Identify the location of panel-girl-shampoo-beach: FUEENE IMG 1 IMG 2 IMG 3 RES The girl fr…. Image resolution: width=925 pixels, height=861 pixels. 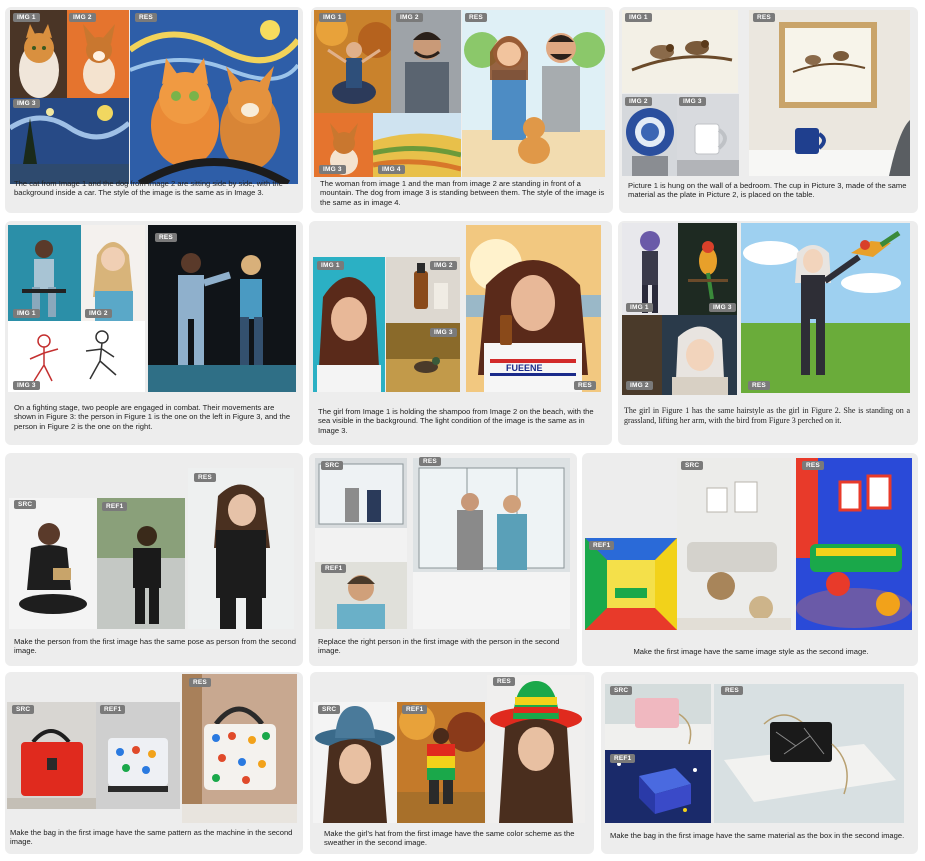
(460, 333).